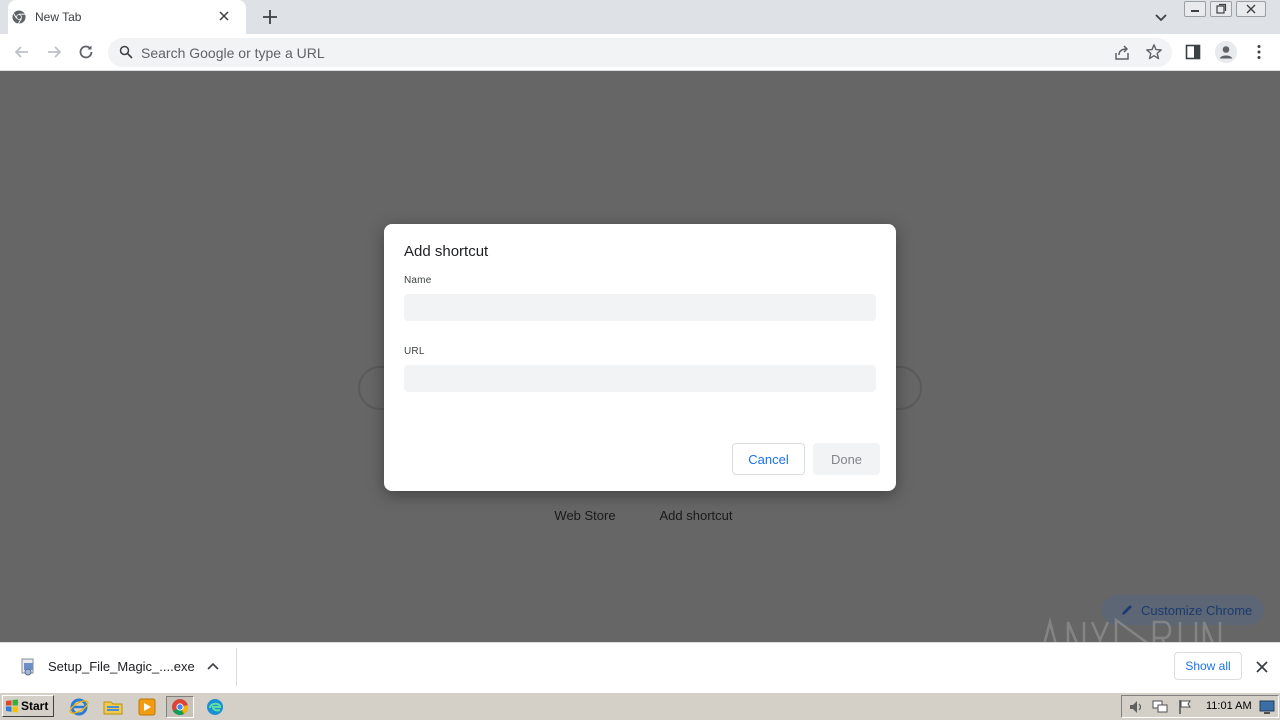 The image size is (1280, 720). I want to click on omnibox-placeholder: Search Google or type a URL, so click(233, 53).